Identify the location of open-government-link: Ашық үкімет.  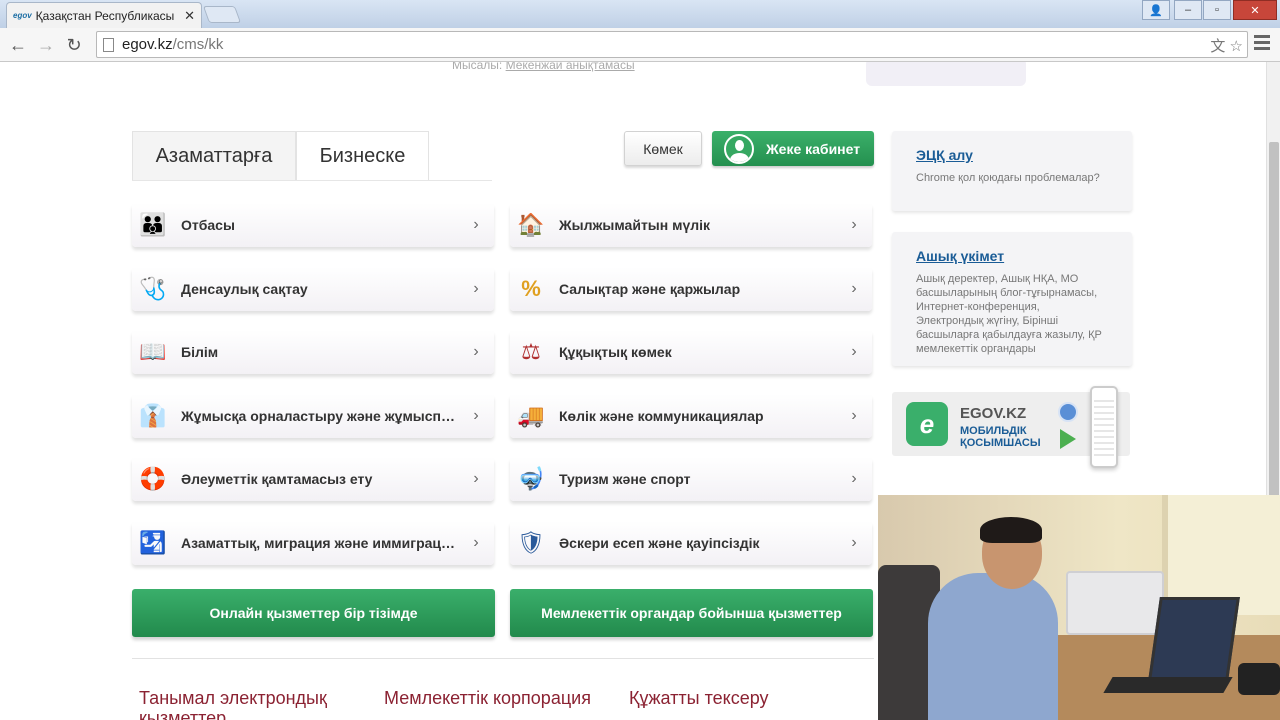
(1012, 256).